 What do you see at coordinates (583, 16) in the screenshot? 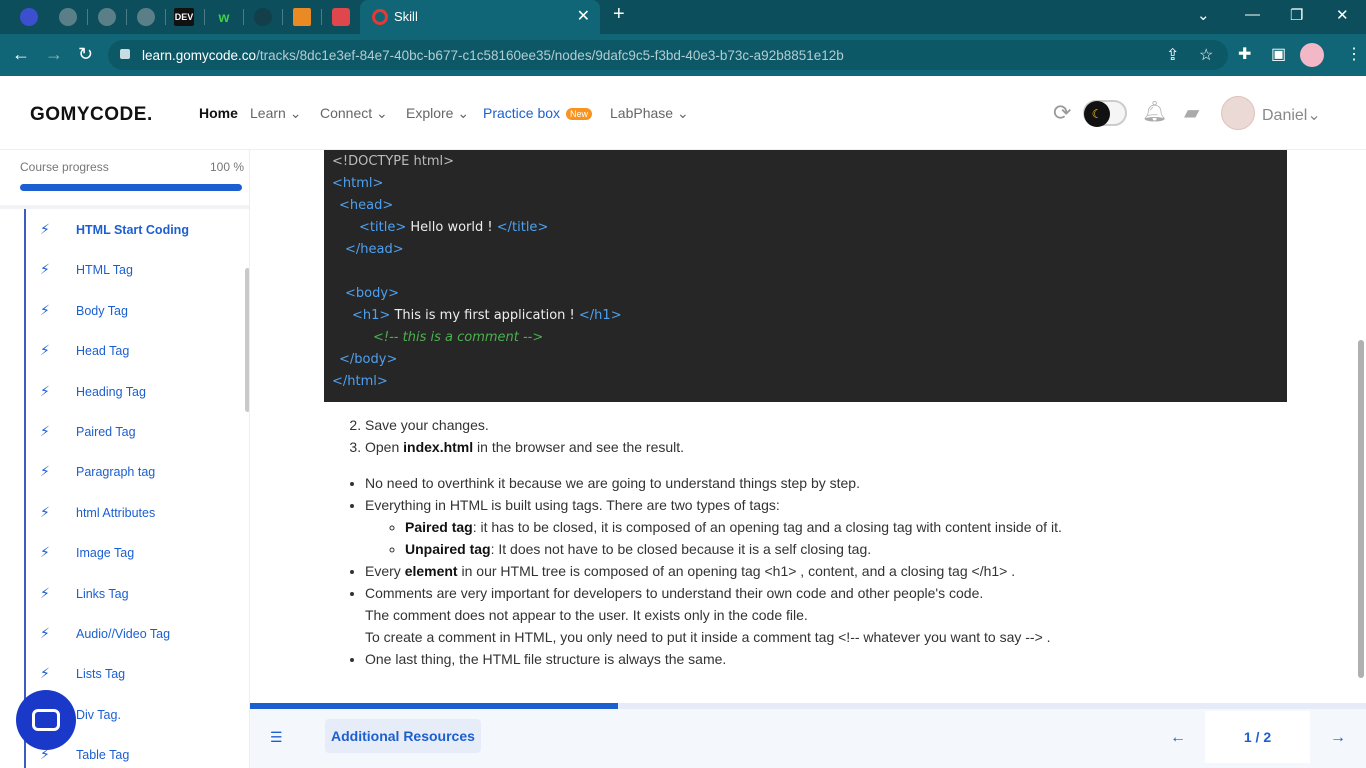
I see `close-tab-icon: ✕` at bounding box center [583, 16].